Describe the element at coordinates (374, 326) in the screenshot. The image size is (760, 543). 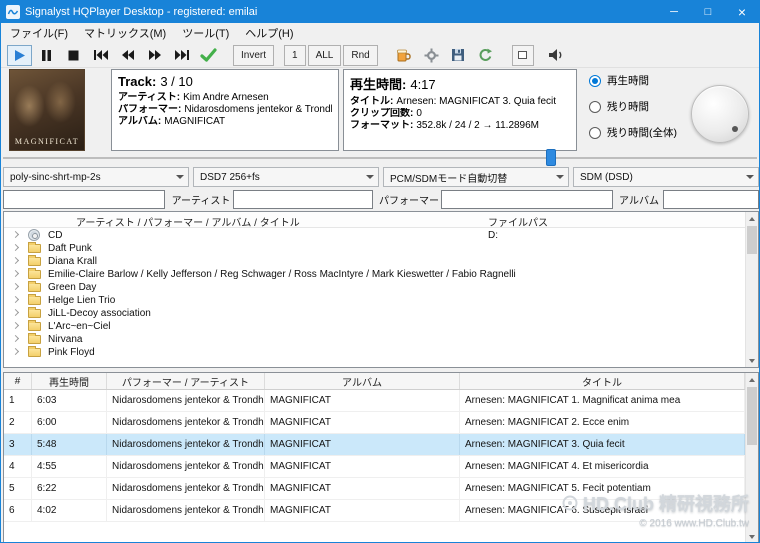
I see `library-tree-row: L'Arc~en~Ciel` at that location.